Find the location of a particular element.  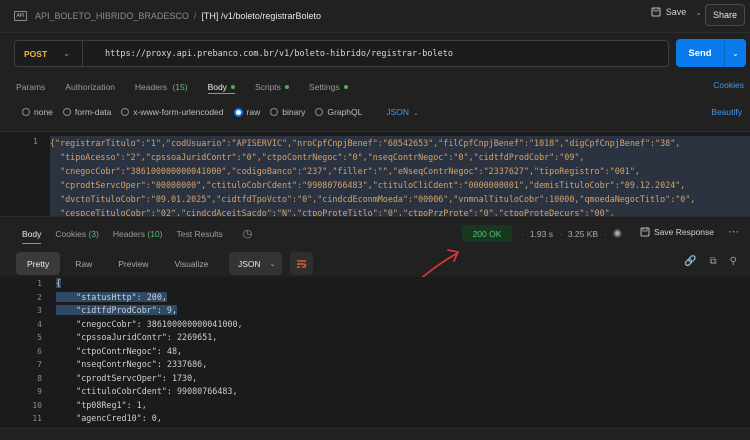

line-number: 10 is located at coordinates (37, 405).